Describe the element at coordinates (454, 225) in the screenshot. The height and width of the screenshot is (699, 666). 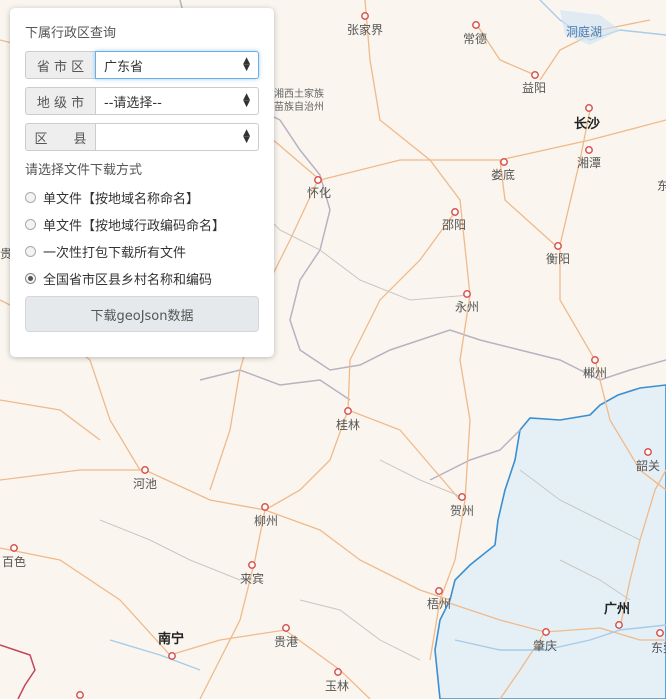
I see `city-label: 邵阳` at that location.